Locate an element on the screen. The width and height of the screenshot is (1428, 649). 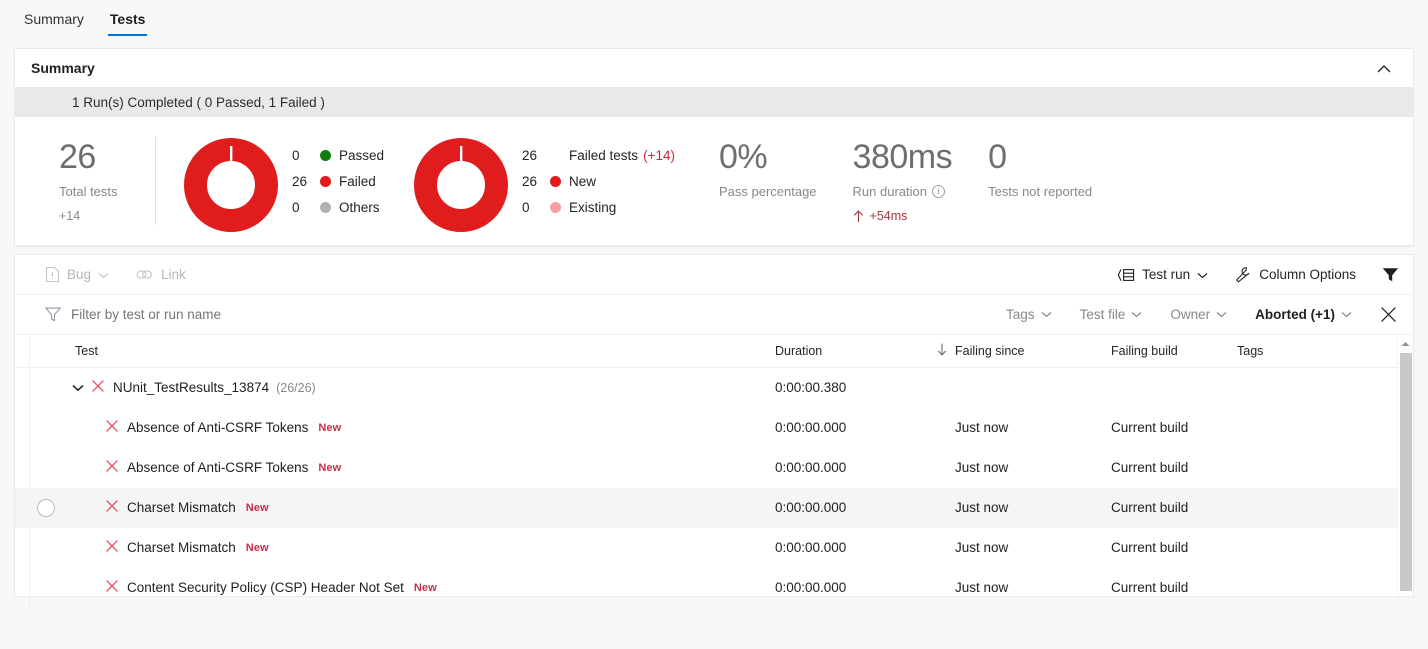
column-header-test-label: Test is located at coordinates (86, 351).